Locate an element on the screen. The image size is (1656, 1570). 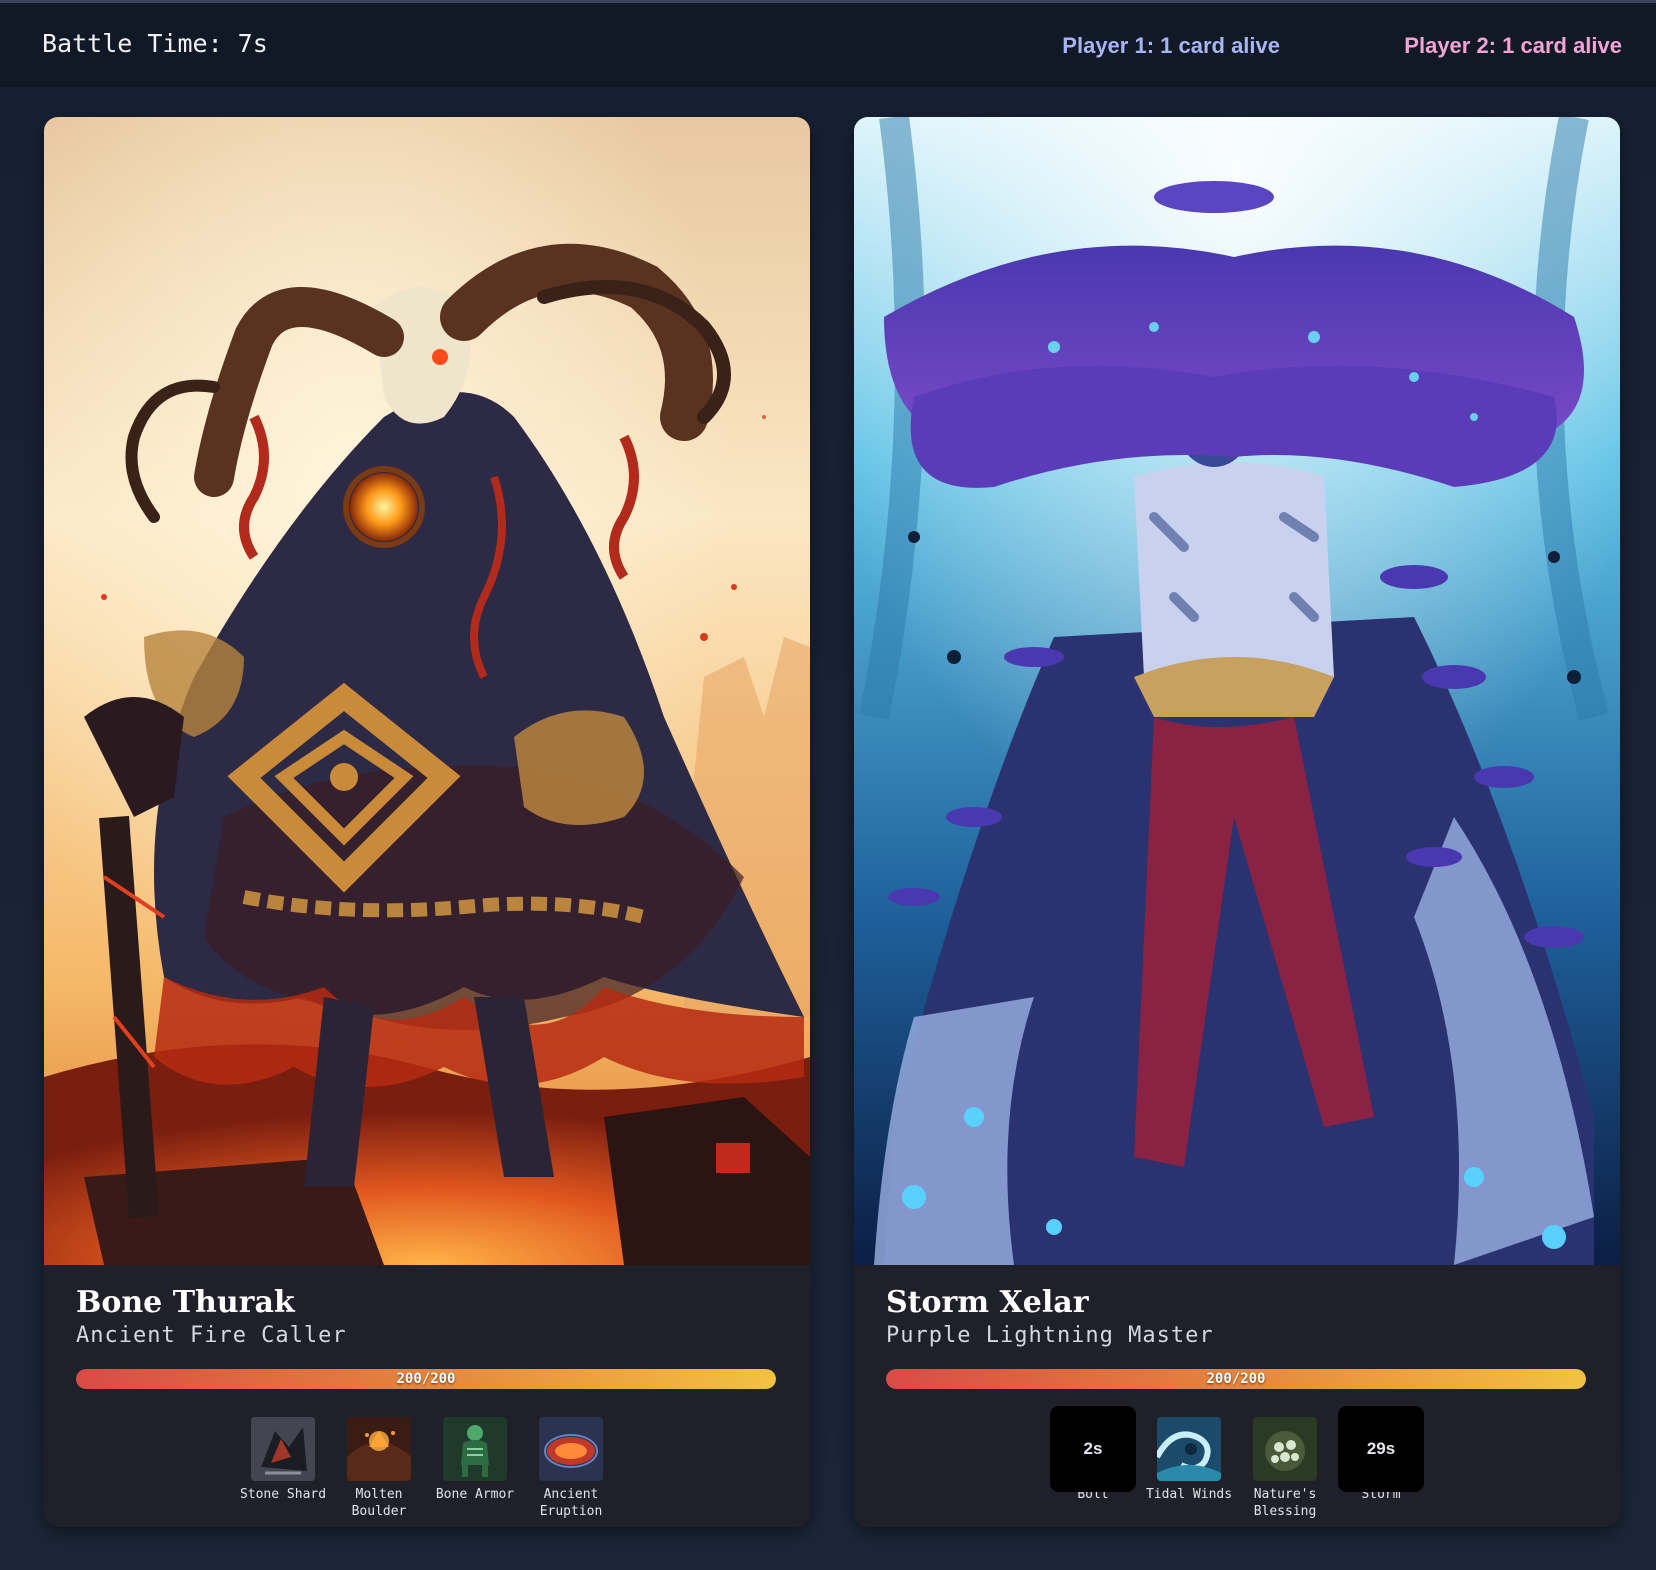
ability-bolt: 2s Bolt is located at coordinates (1093, 1463).